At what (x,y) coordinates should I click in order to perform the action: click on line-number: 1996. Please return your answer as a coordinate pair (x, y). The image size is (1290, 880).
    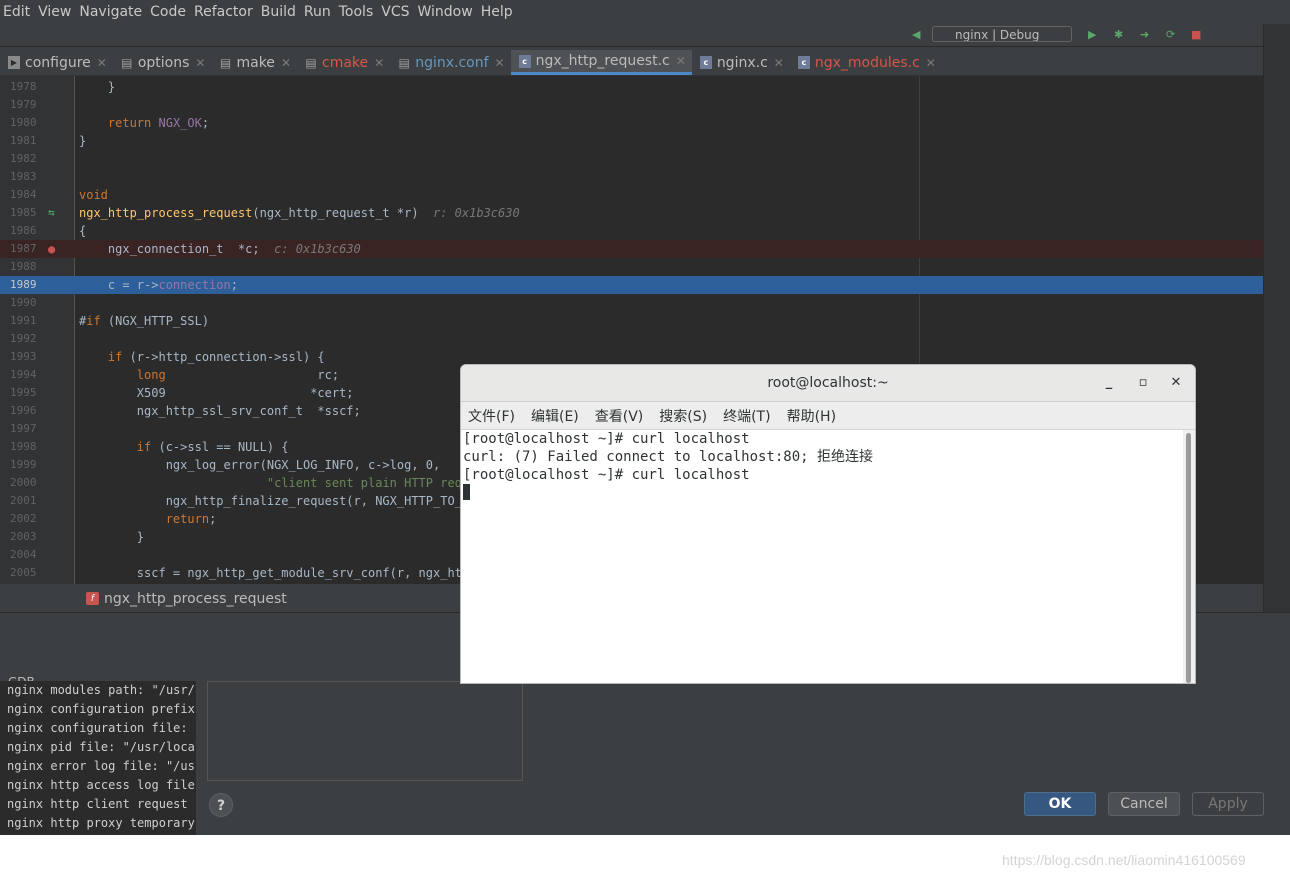
    Looking at the image, I should click on (23, 410).